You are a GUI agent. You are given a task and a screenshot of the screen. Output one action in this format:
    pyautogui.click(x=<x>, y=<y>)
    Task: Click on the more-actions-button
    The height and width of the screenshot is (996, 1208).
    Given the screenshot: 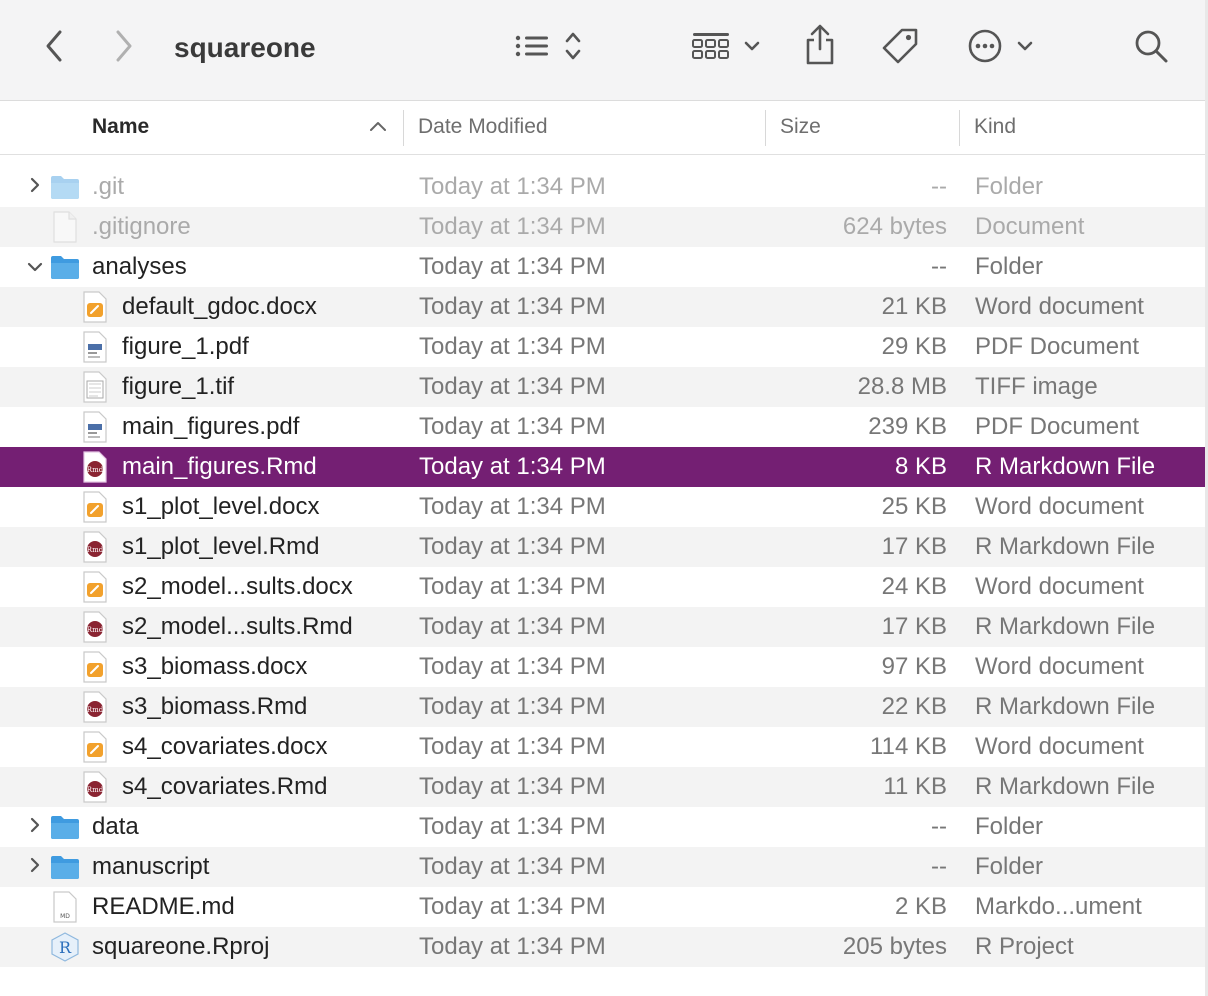 What is the action you would take?
    pyautogui.click(x=1000, y=48)
    